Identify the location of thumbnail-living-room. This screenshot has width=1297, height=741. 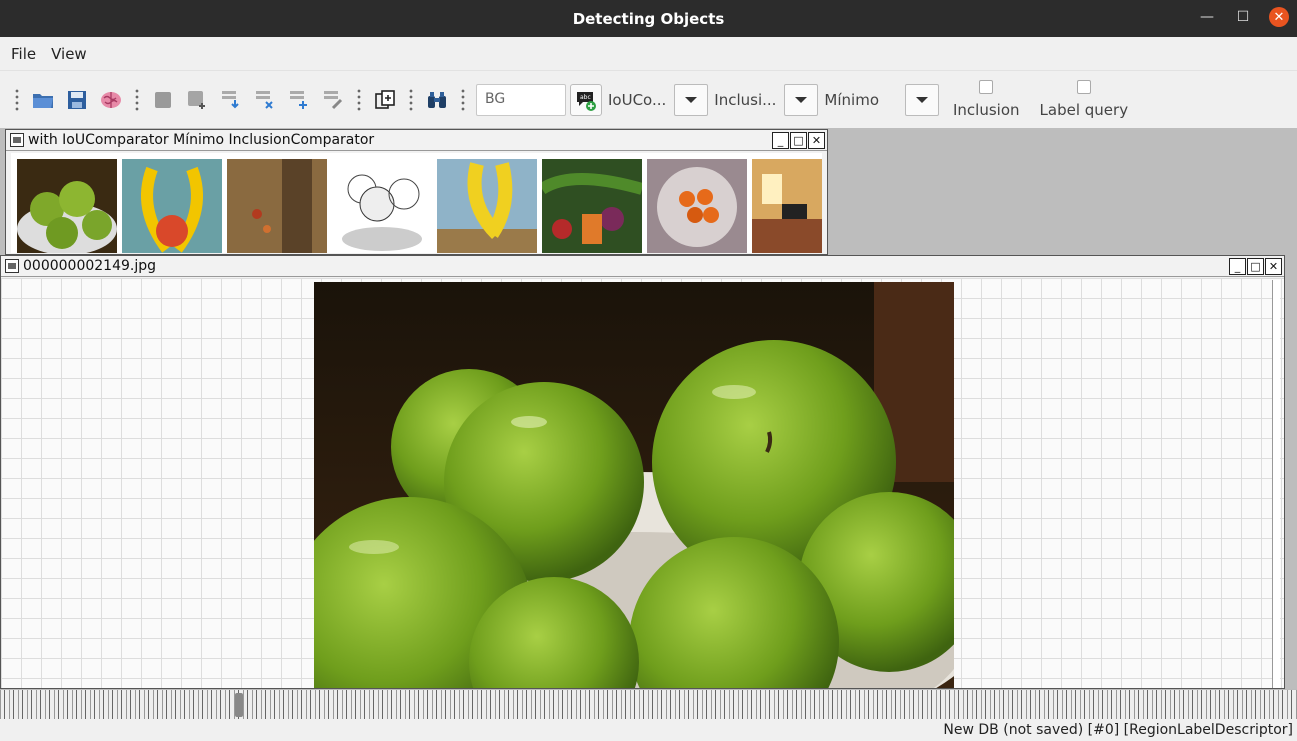
(787, 206).